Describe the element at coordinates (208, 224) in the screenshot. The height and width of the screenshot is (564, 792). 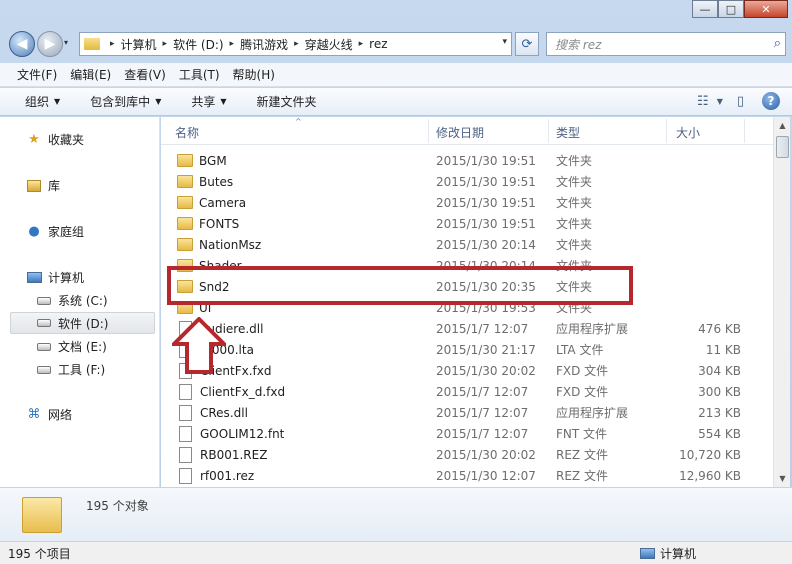
I see `file-name: FONTS` at that location.